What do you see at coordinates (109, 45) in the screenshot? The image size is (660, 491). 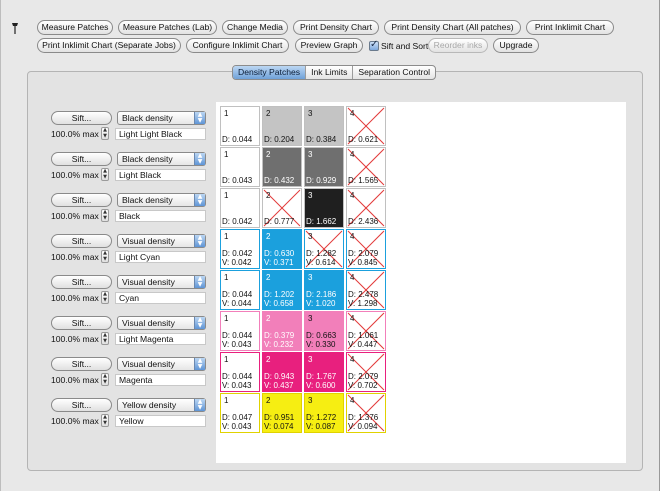 I see `print-inklimit-separate-button: Print Inklimit Chart (Separate Jobs)` at bounding box center [109, 45].